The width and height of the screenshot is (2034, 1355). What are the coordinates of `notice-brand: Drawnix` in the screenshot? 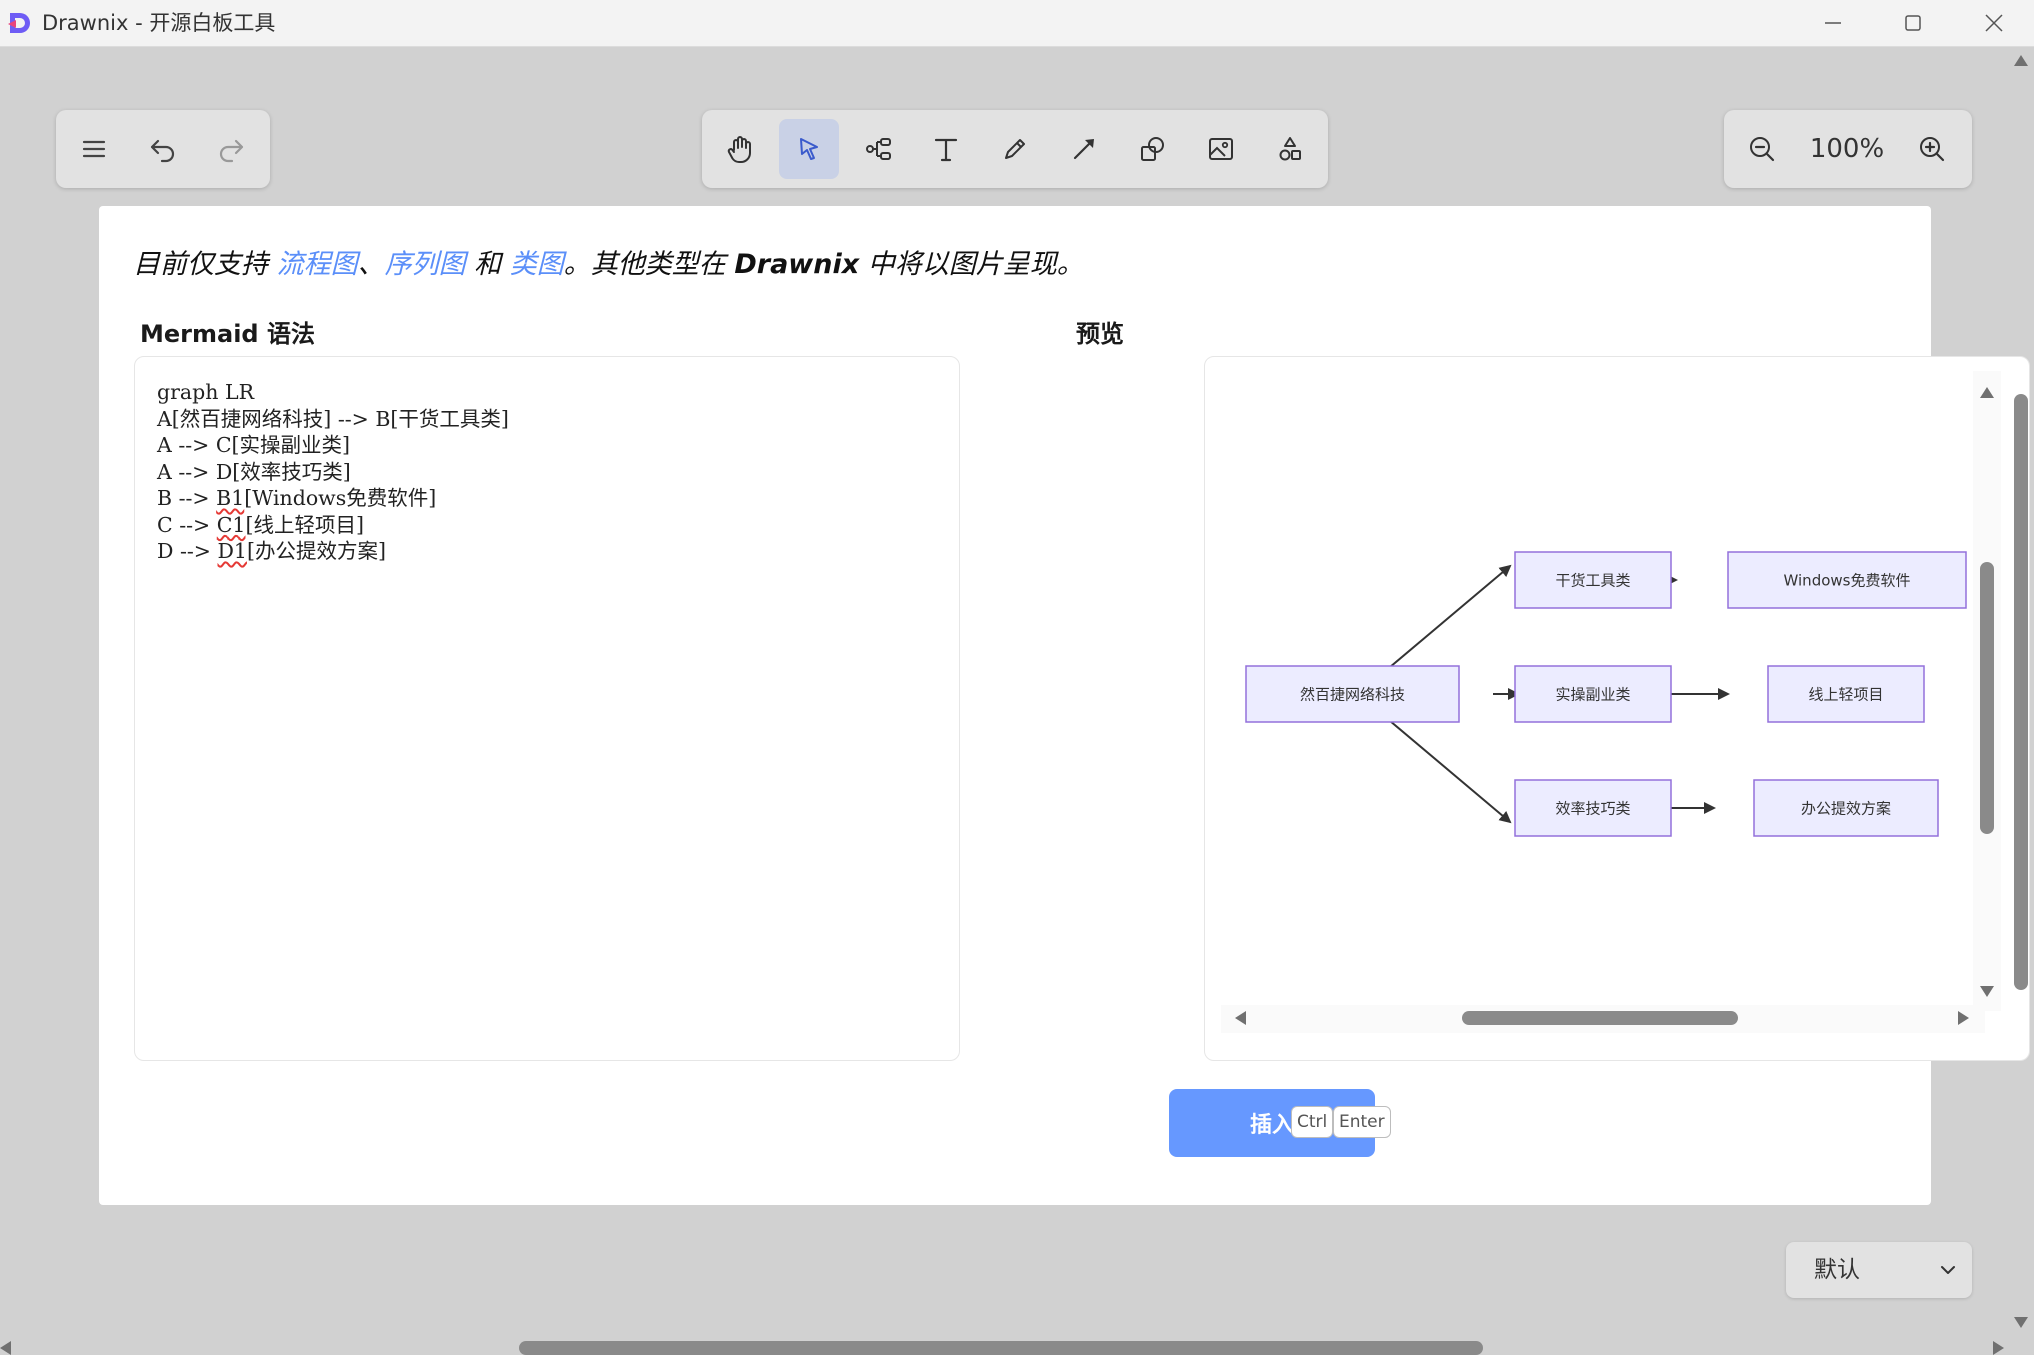 It's located at (797, 264).